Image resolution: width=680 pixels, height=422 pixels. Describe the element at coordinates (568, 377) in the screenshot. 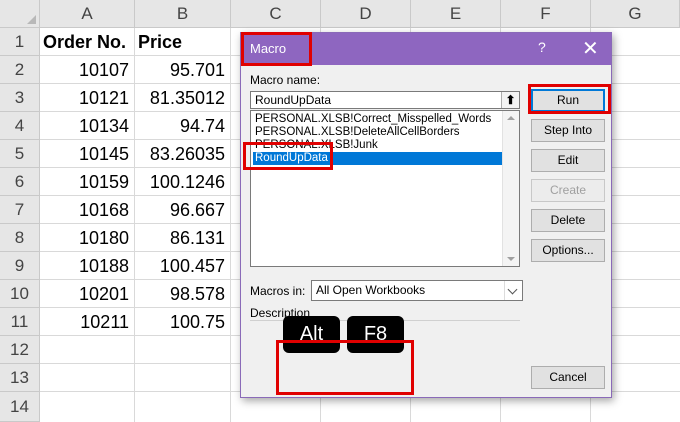

I see `cancel-button: Cancel` at that location.